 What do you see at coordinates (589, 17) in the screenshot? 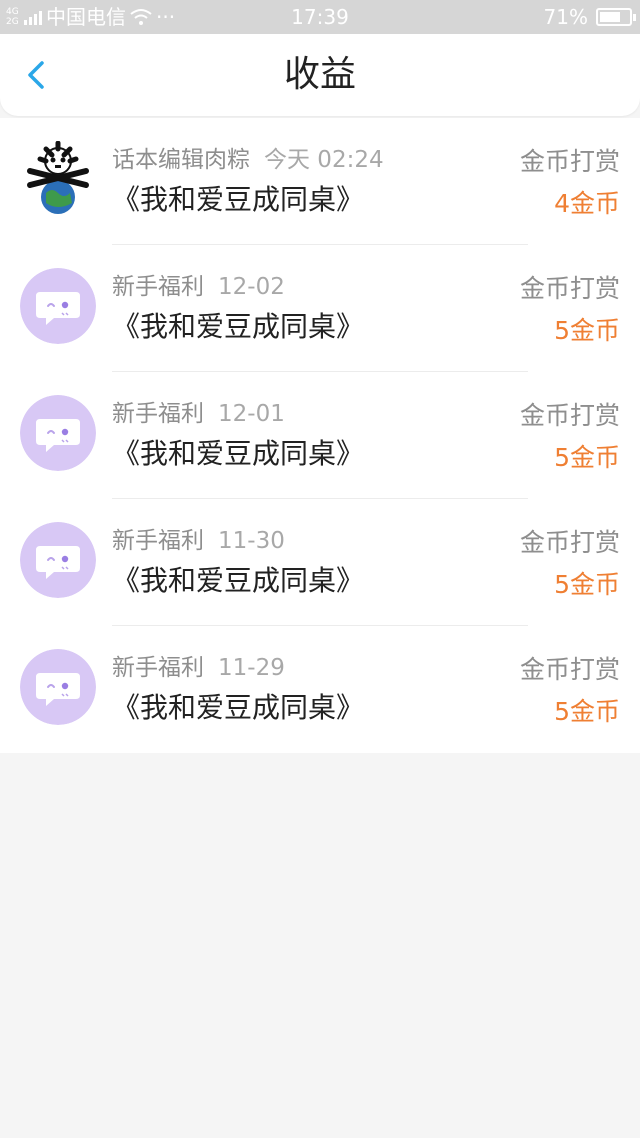
I see `status-right: 71%` at bounding box center [589, 17].